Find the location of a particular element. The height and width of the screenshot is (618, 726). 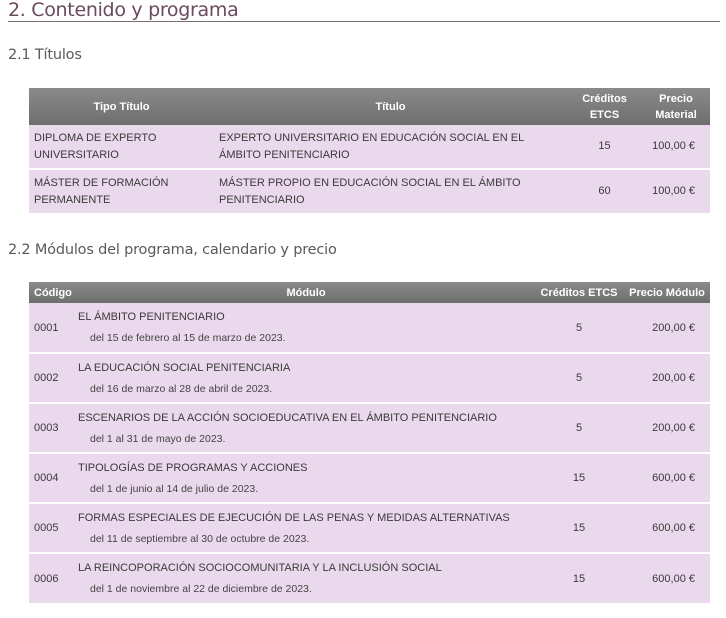

codigo-cell: 0004 is located at coordinates (53, 477).